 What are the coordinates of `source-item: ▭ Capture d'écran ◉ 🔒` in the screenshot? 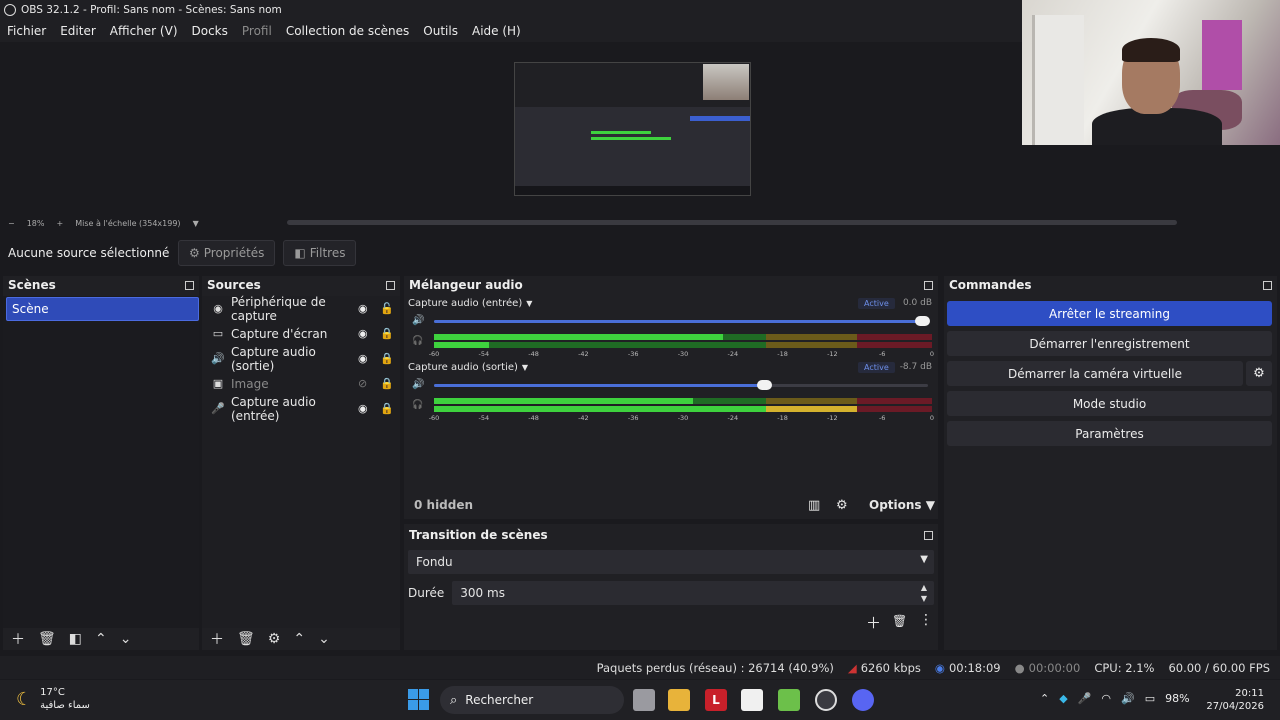 It's located at (301, 333).